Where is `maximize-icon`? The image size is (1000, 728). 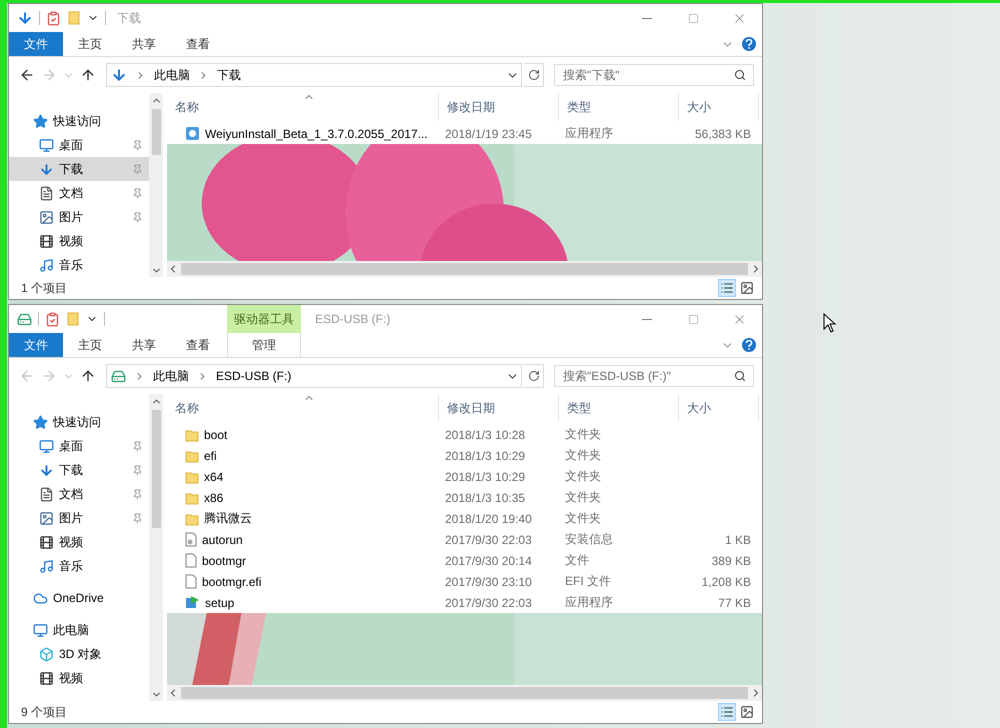 maximize-icon is located at coordinates (693, 18).